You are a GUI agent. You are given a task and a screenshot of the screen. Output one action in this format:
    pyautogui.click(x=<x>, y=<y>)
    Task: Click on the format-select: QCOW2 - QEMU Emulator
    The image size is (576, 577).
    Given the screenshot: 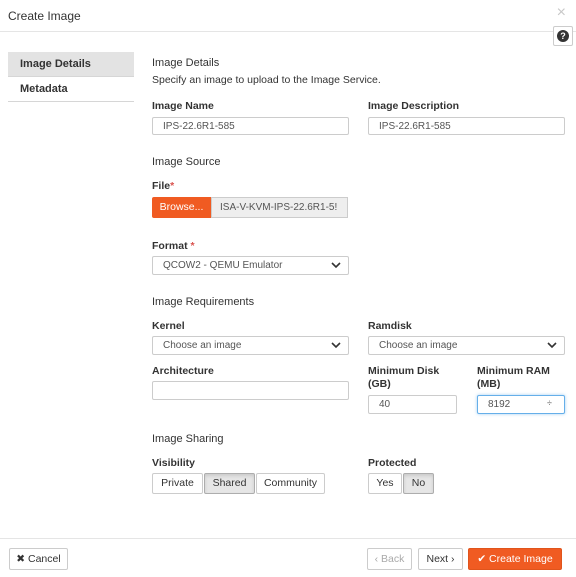 What is the action you would take?
    pyautogui.click(x=250, y=265)
    